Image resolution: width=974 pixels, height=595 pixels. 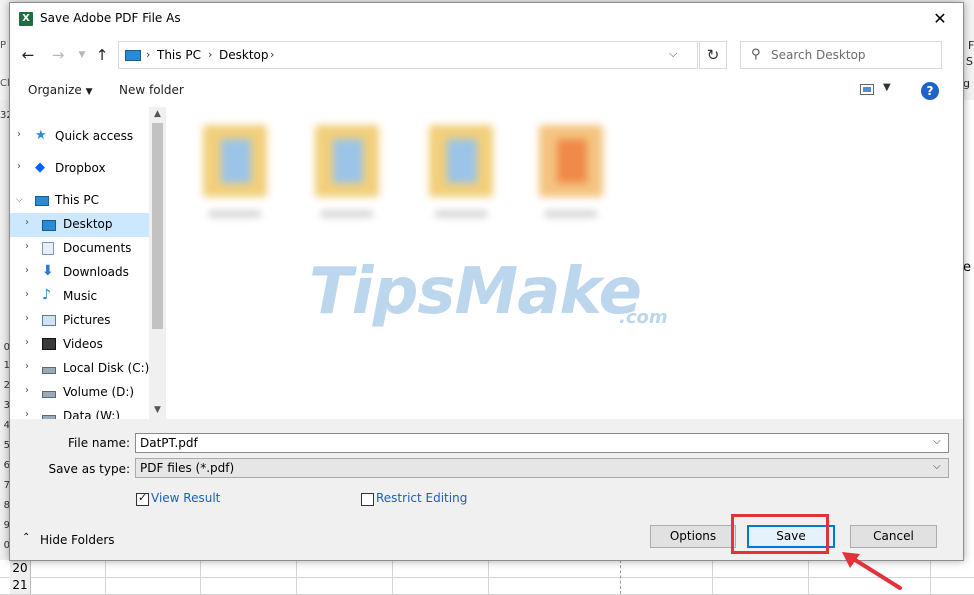 I want to click on search-box: ⚲, so click(x=841, y=55).